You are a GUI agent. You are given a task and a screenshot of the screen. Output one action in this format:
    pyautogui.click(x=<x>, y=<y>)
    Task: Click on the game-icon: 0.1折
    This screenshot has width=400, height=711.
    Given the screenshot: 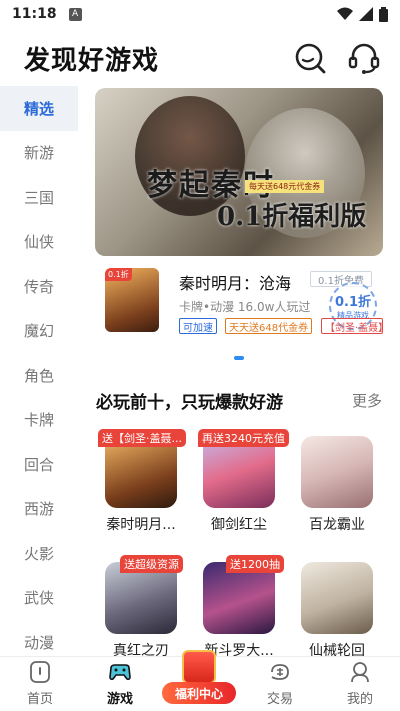 What is the action you would take?
    pyautogui.click(x=132, y=300)
    